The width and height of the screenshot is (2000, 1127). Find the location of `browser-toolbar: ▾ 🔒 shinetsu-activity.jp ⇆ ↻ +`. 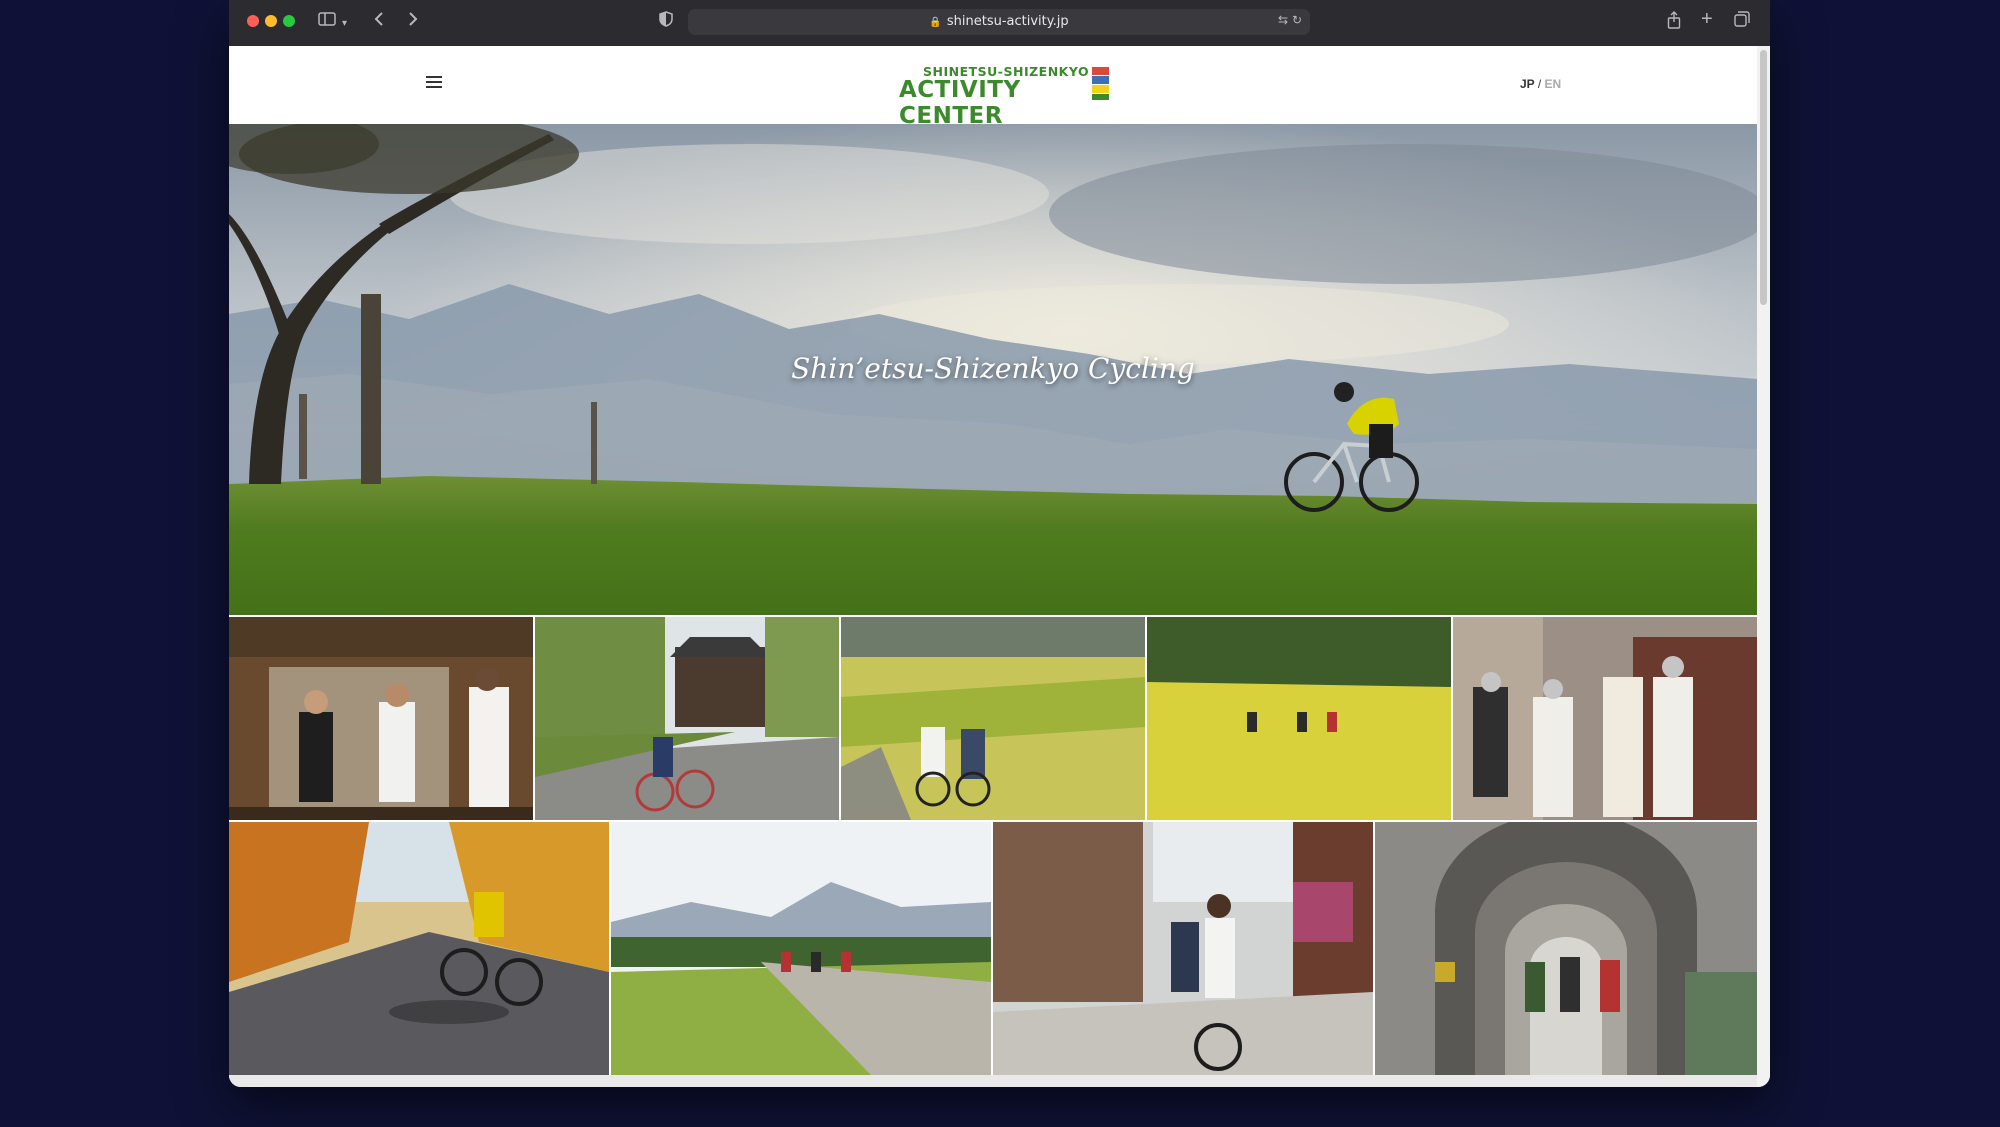

browser-toolbar: ▾ 🔒 shinetsu-activity.jp ⇆ ↻ + is located at coordinates (999, 23).